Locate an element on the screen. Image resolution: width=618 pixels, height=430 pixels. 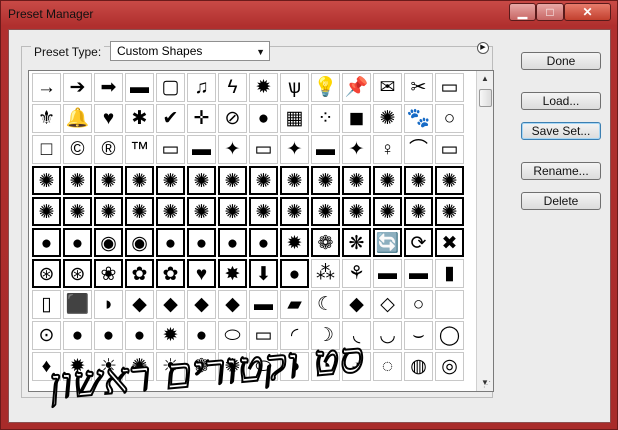
shape-preset-cell: ◗ is located at coordinates (108, 304).